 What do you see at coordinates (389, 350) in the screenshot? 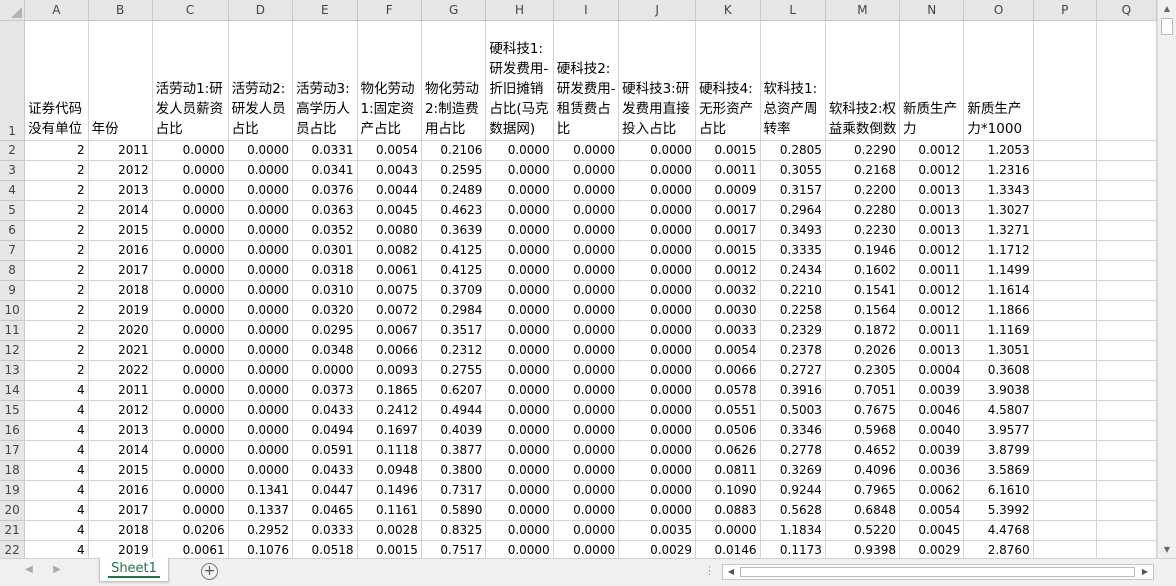
I see `cell: 0.0066` at bounding box center [389, 350].